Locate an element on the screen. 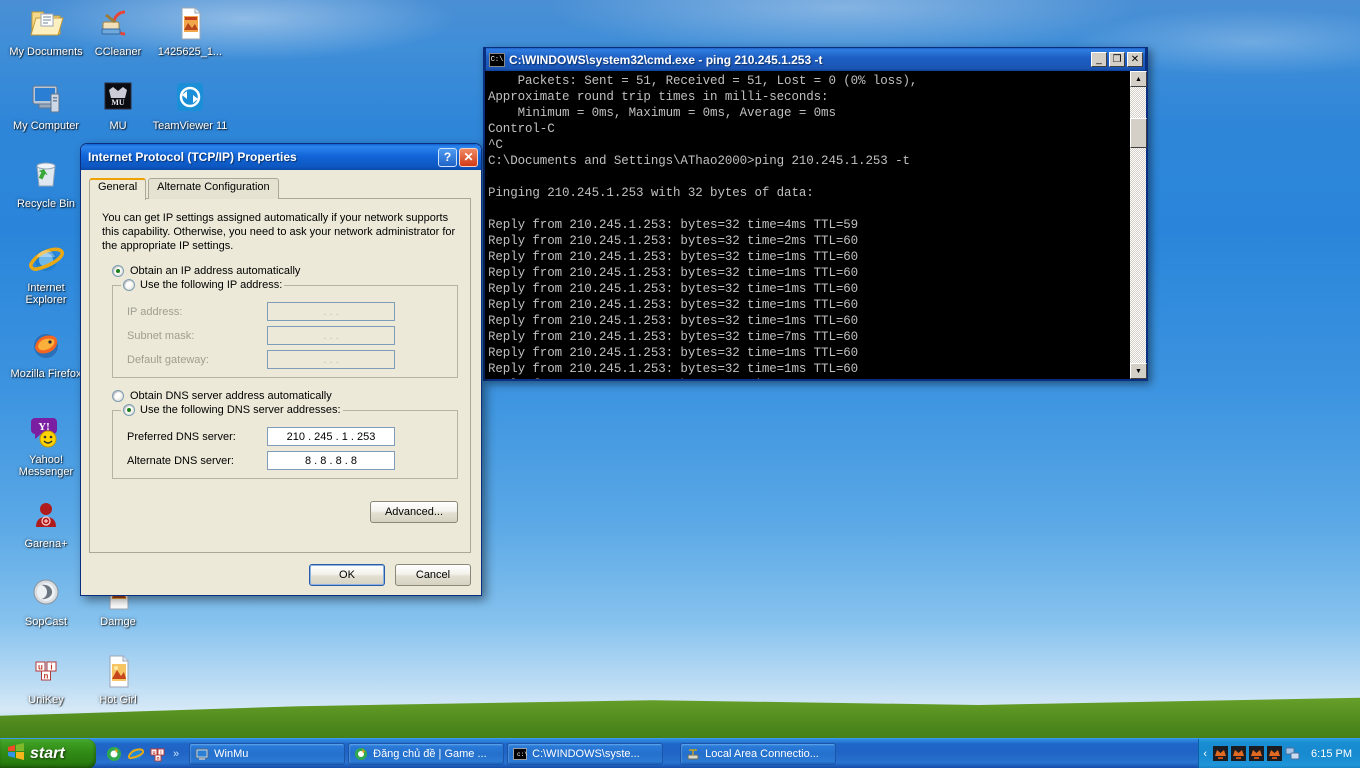 This screenshot has height=768, width=1360. mu-game-icon: MU is located at coordinates (118, 98).